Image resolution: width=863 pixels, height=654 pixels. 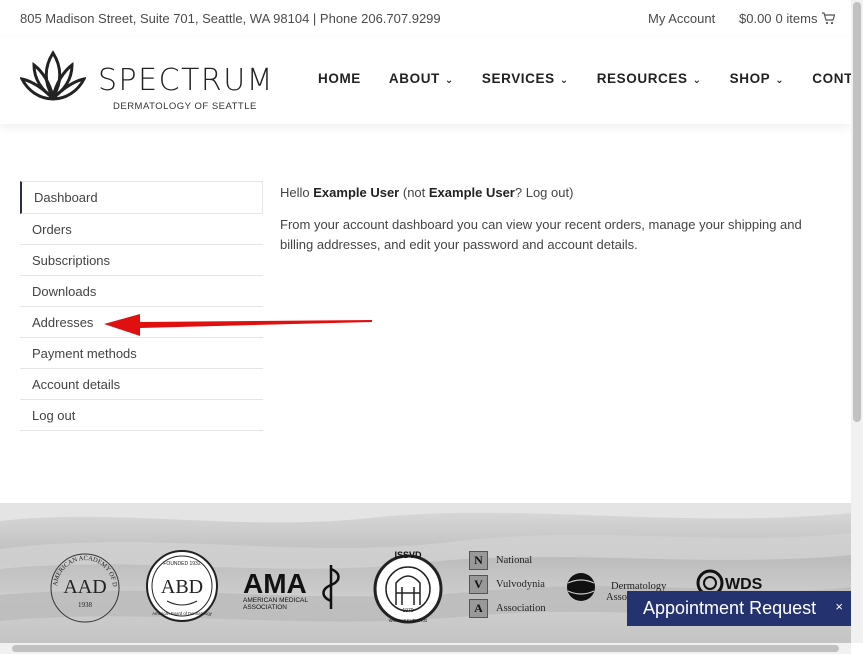 I want to click on account-nav-payment-methods: Payment methods, so click(x=141, y=353).